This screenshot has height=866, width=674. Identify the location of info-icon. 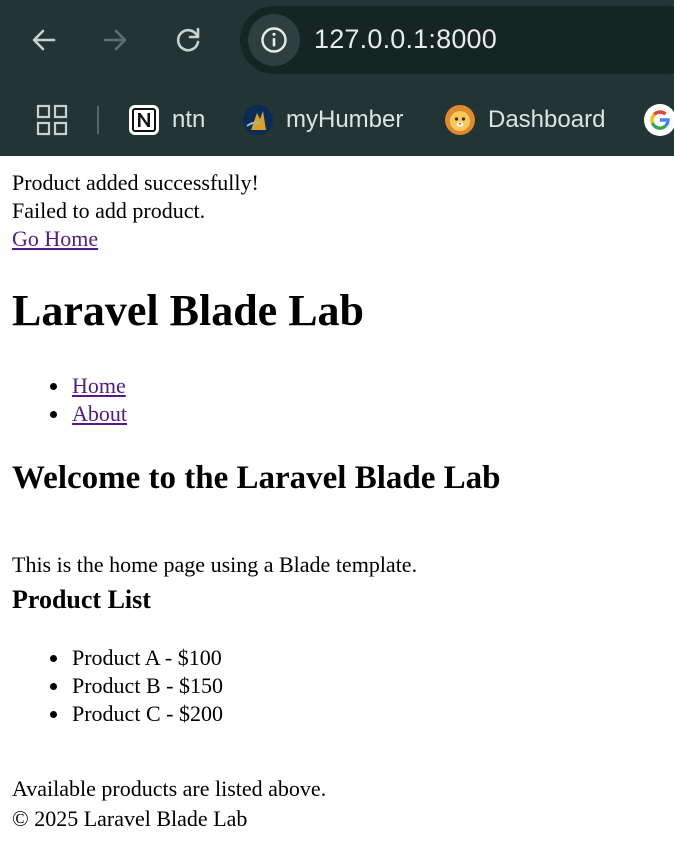
(274, 40).